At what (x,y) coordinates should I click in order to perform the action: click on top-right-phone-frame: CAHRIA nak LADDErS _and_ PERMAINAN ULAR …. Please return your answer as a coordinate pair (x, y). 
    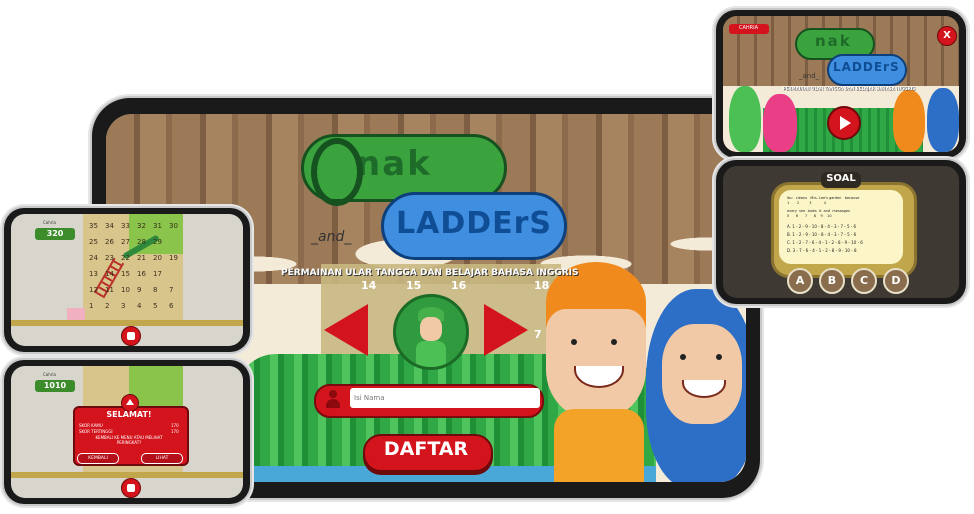
    Looking at the image, I should click on (841, 84).